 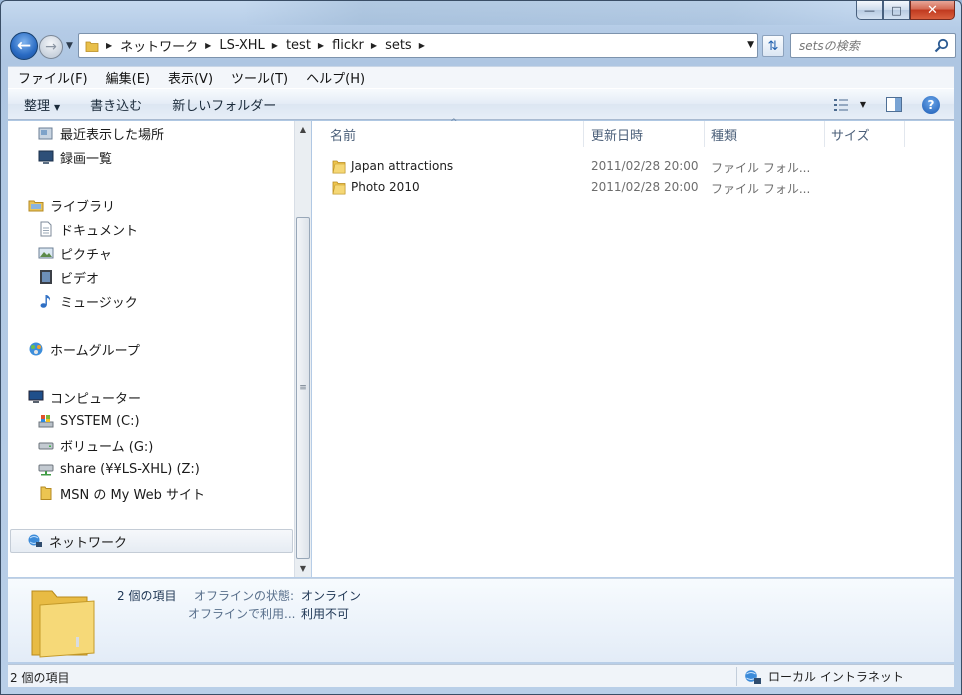 I want to click on close-button: ✕, so click(x=932, y=10).